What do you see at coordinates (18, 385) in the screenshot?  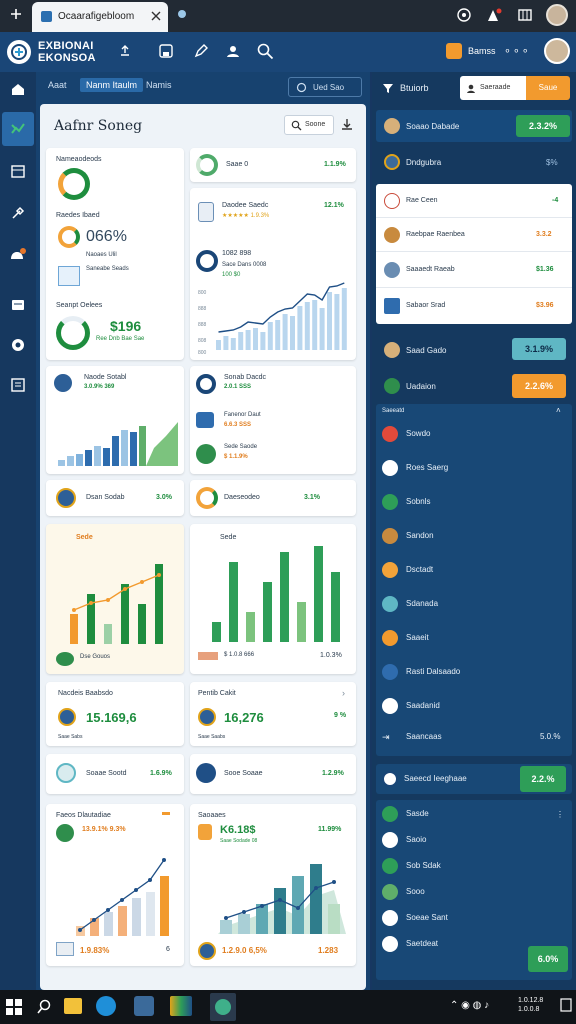 I see `archive-icon` at bounding box center [18, 385].